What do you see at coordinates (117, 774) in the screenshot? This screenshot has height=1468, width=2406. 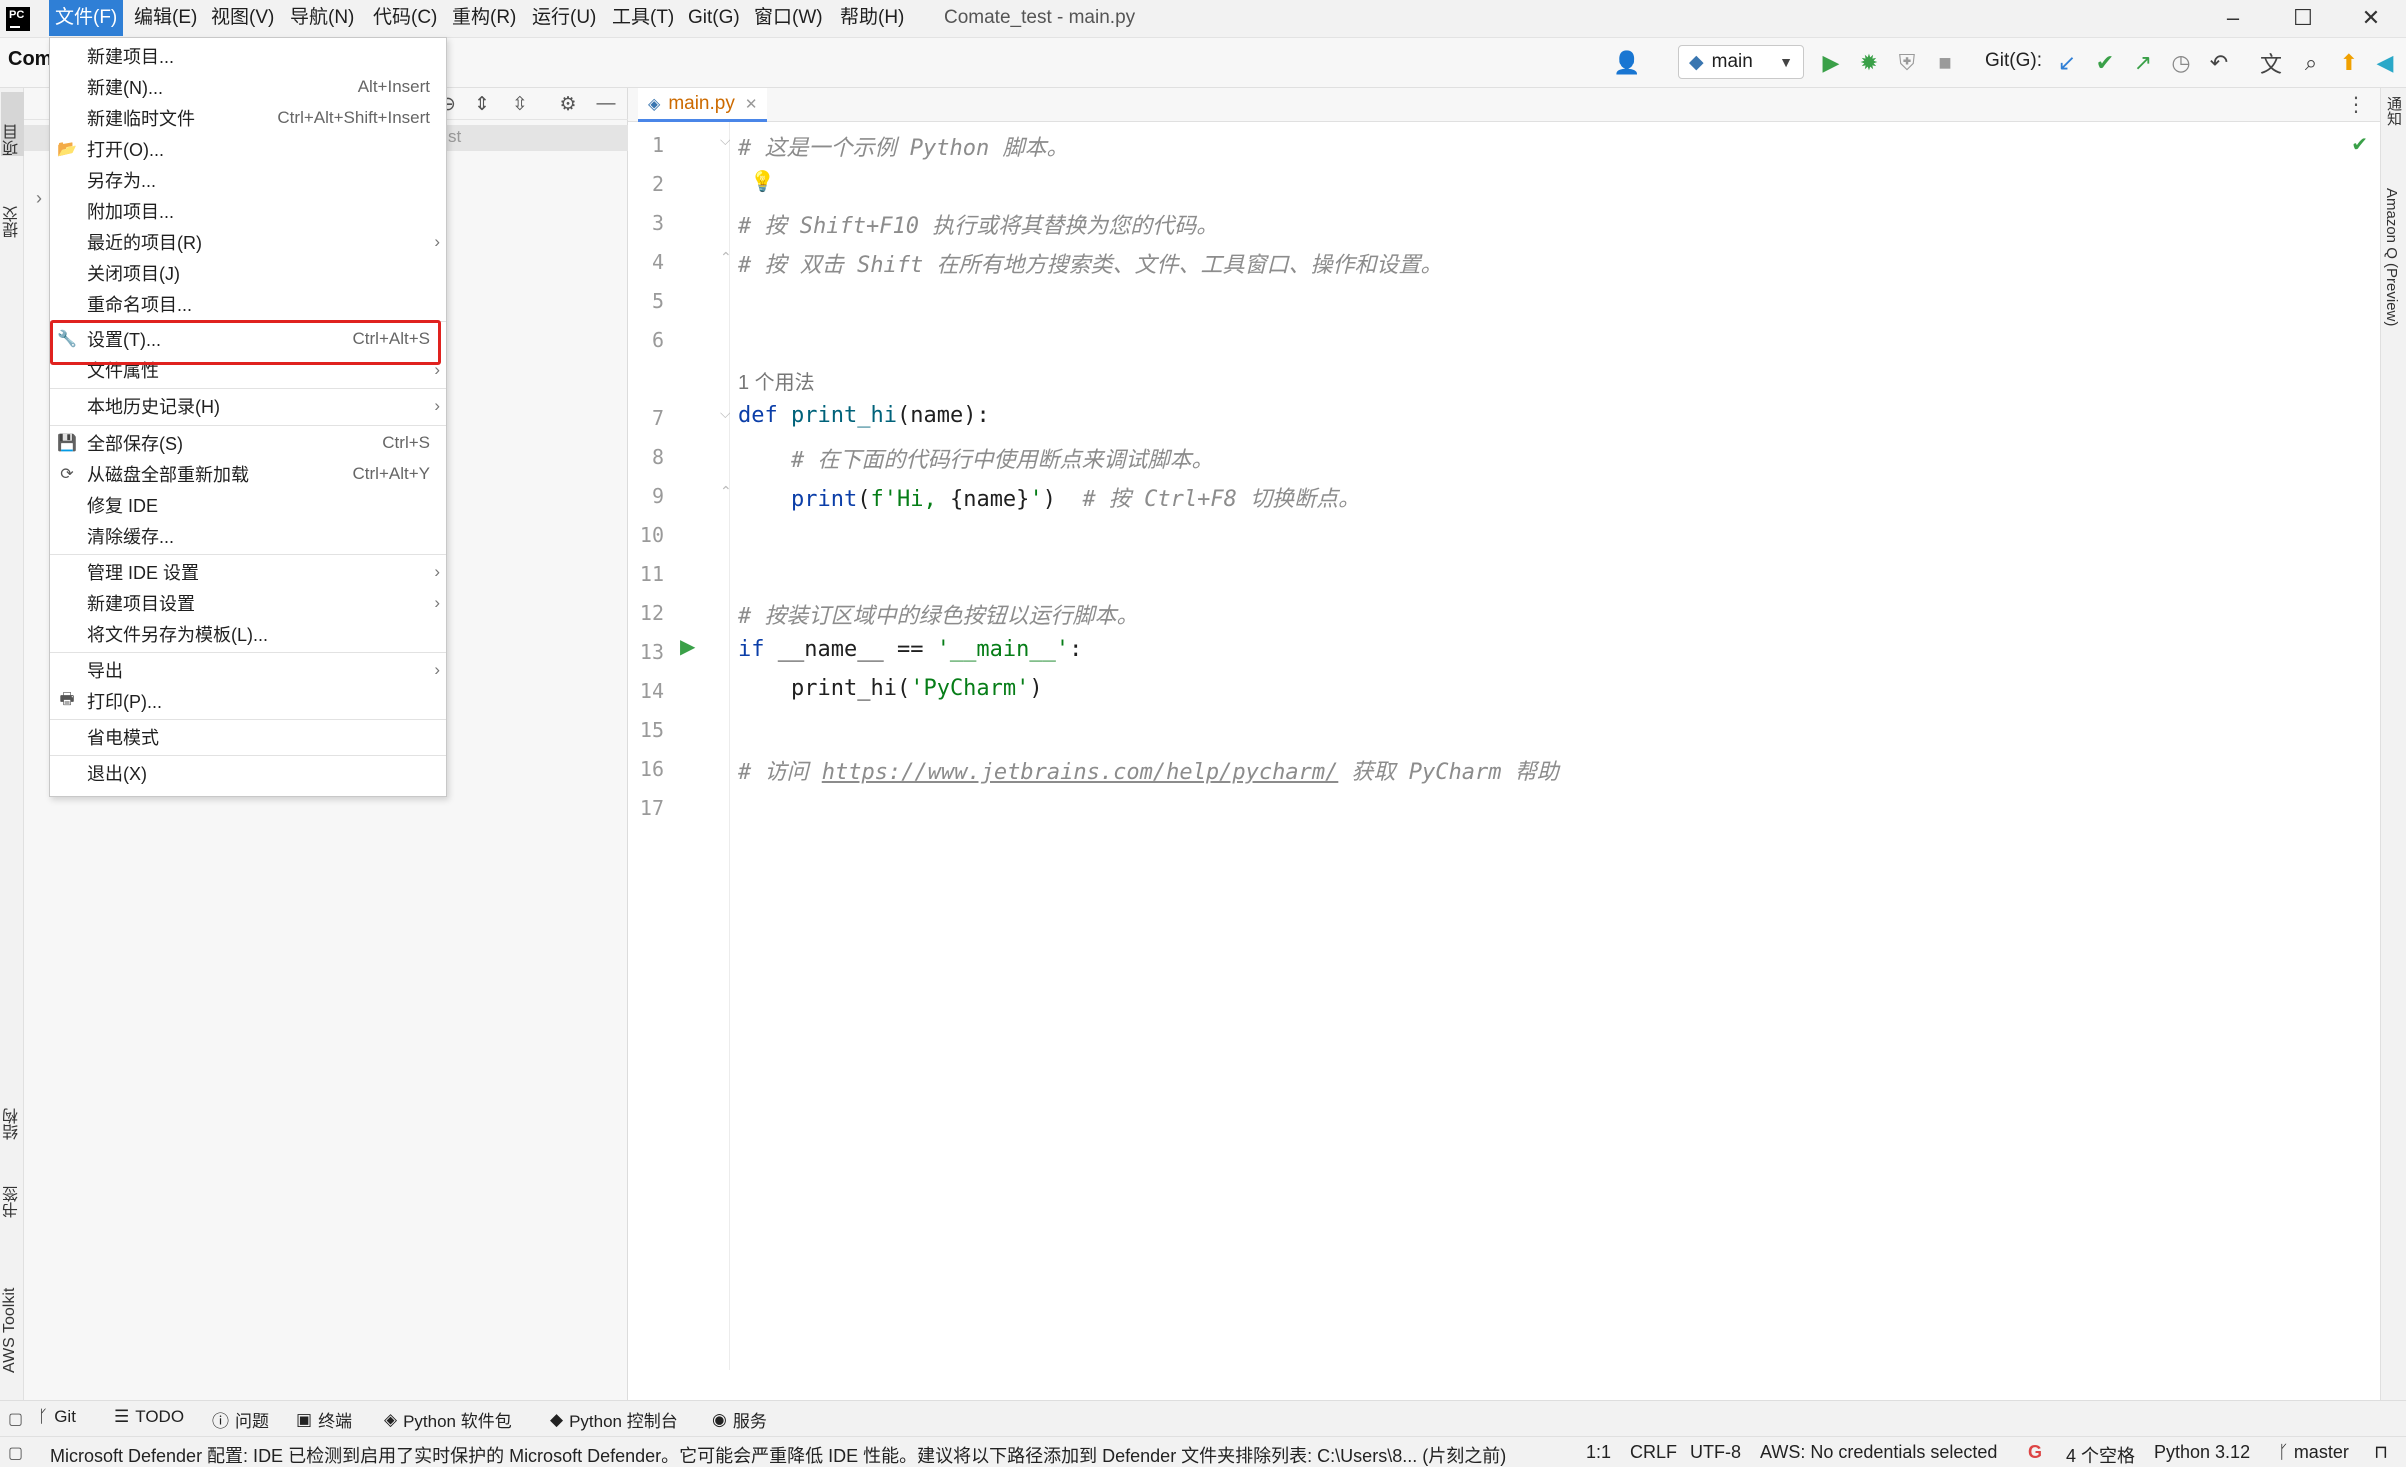 I see `menu-item-label: 退出(X)` at bounding box center [117, 774].